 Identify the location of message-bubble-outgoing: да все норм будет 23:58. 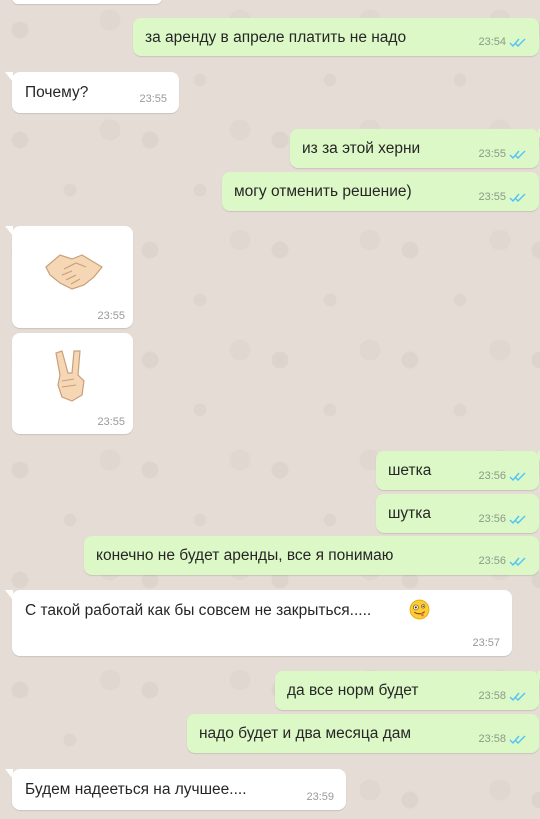
(407, 690).